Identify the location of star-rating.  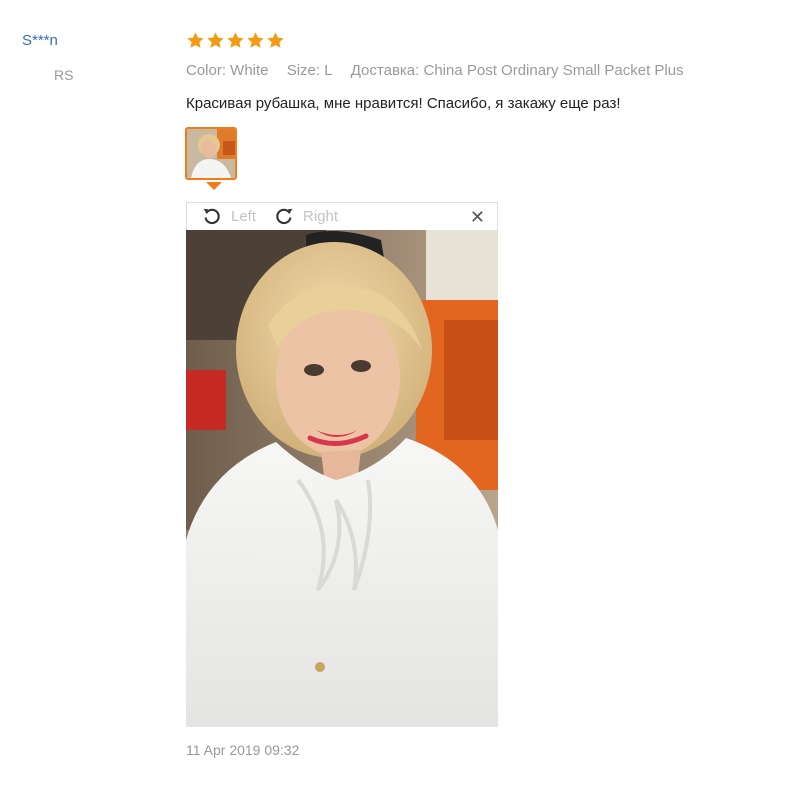
(235, 40).